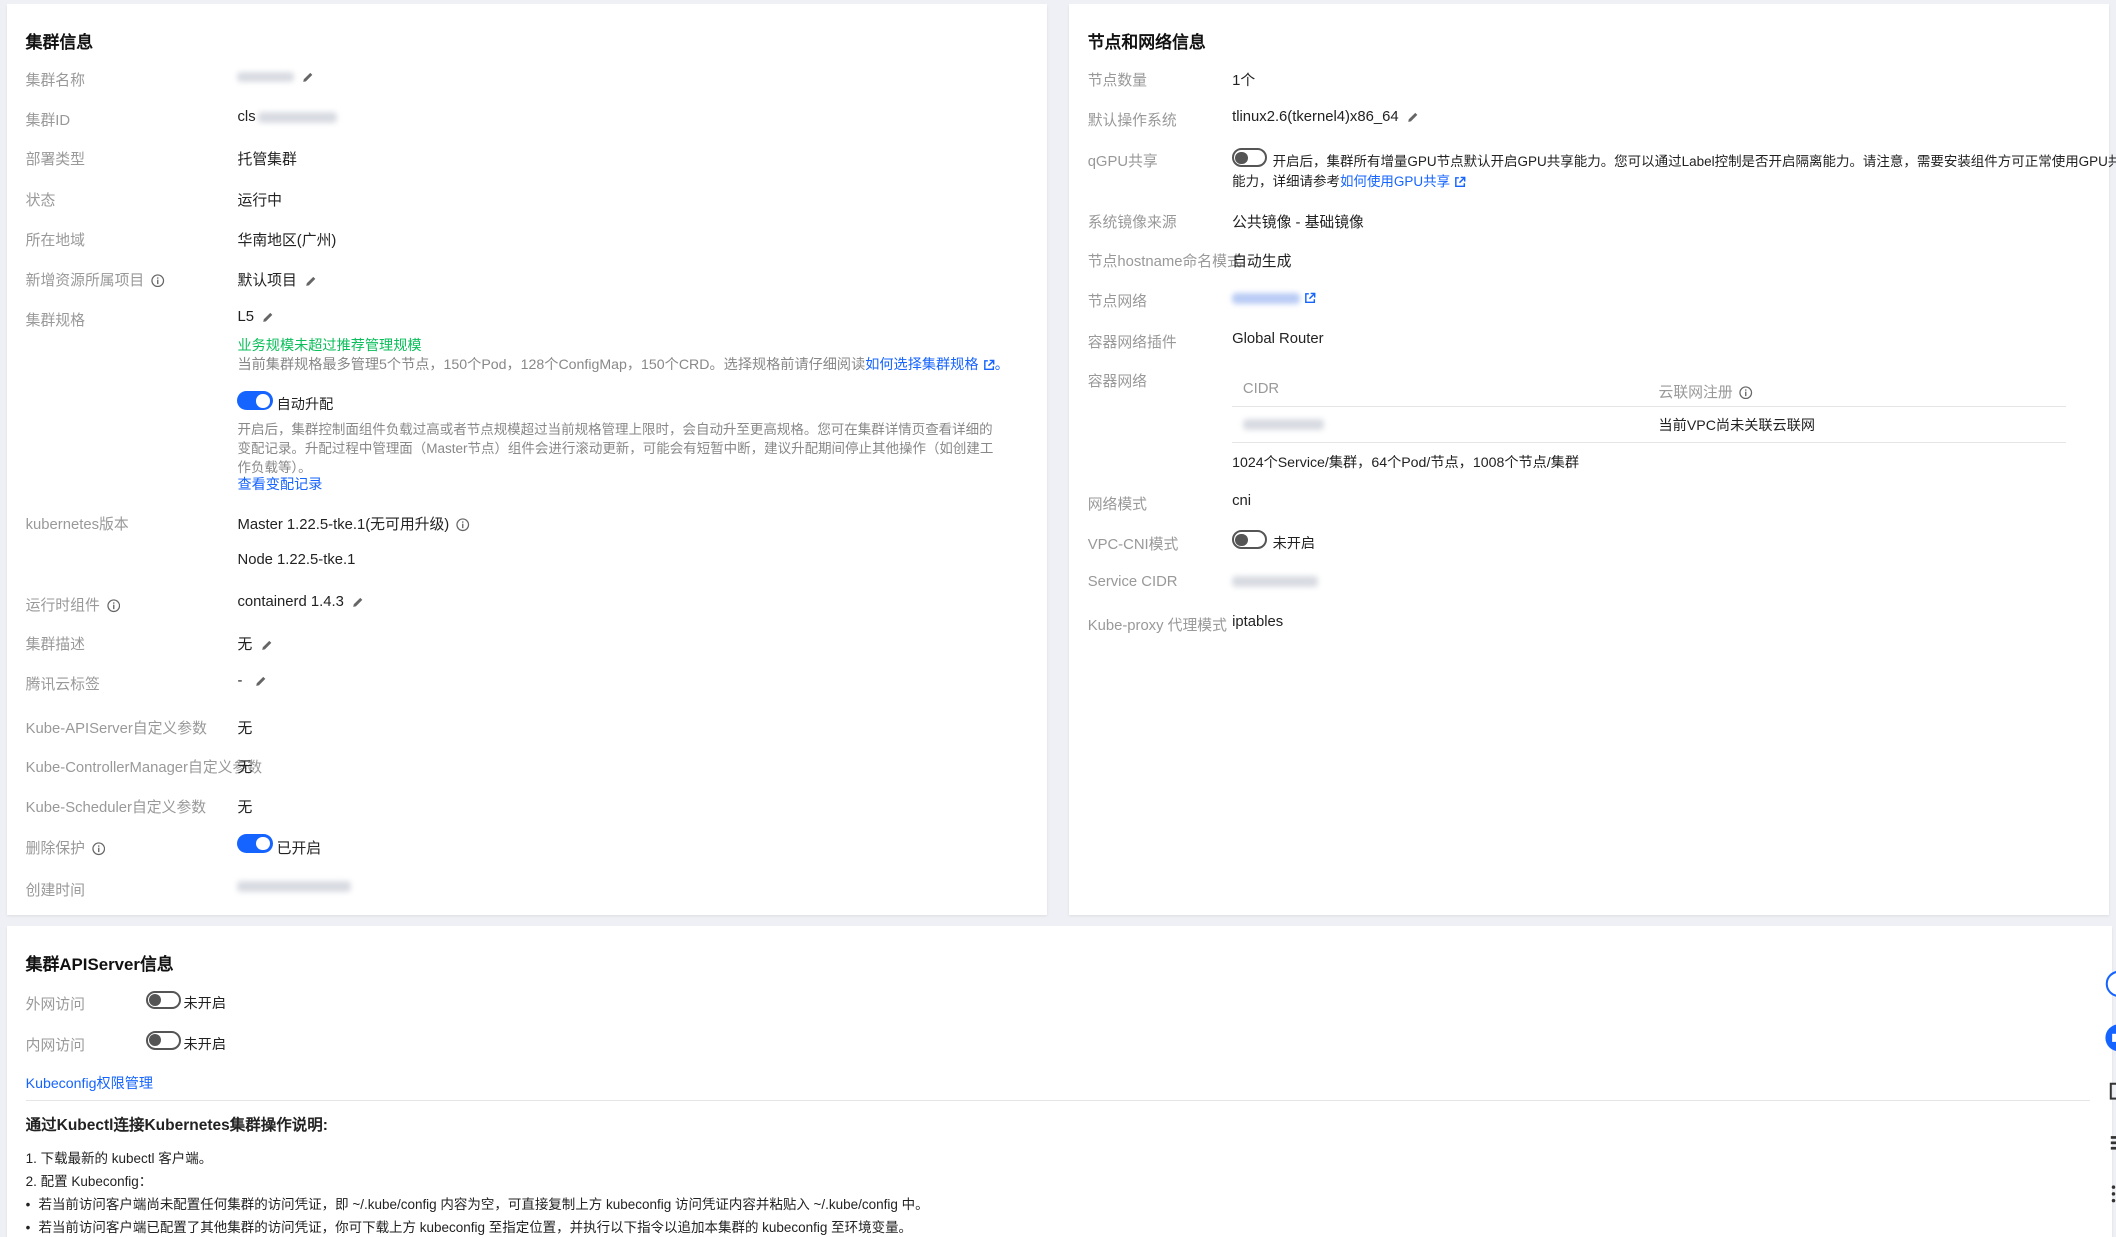 This screenshot has width=2116, height=1237. I want to click on qgpu-desc-line2: 能力，详细请参考如何使用GPU共享, so click(1349, 180).